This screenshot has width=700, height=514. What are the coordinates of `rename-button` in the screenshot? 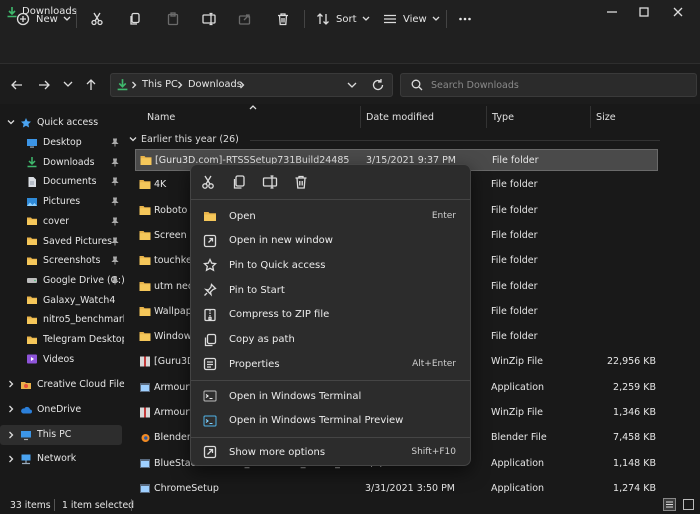 It's located at (209, 19).